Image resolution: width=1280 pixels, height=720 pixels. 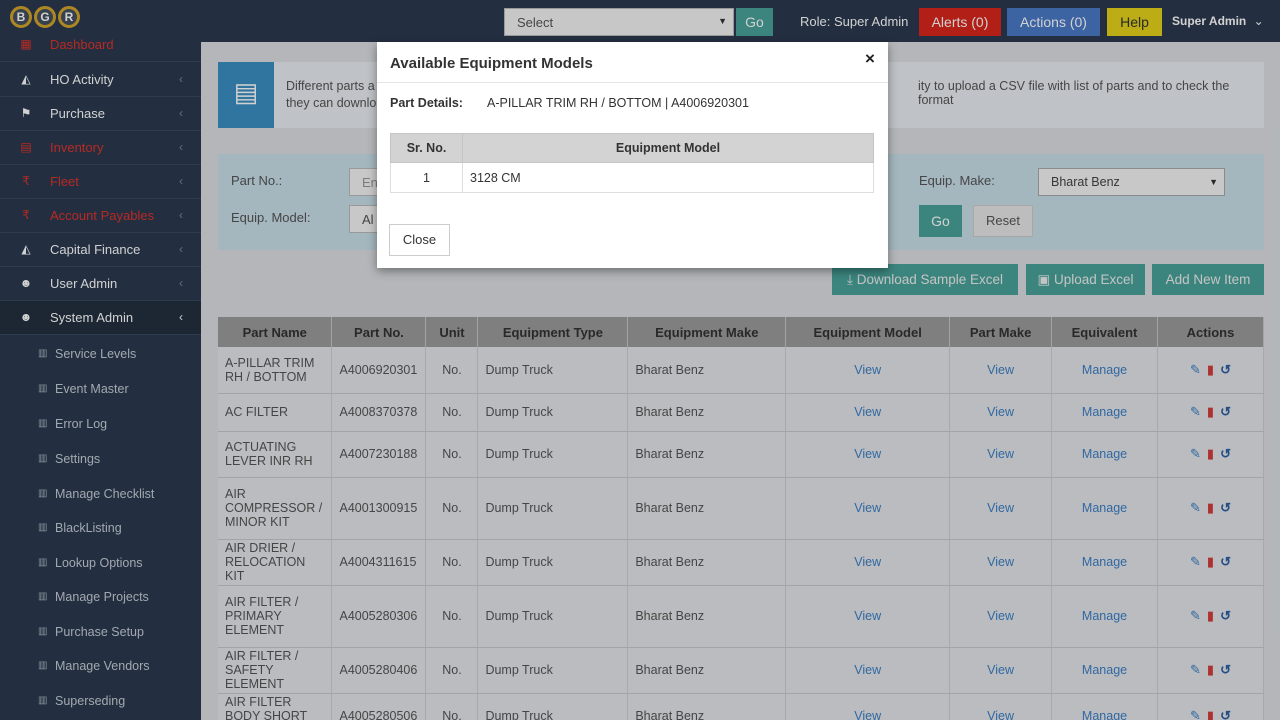 What do you see at coordinates (426, 148) in the screenshot?
I see `col-header-sr-no: Sr. No.` at bounding box center [426, 148].